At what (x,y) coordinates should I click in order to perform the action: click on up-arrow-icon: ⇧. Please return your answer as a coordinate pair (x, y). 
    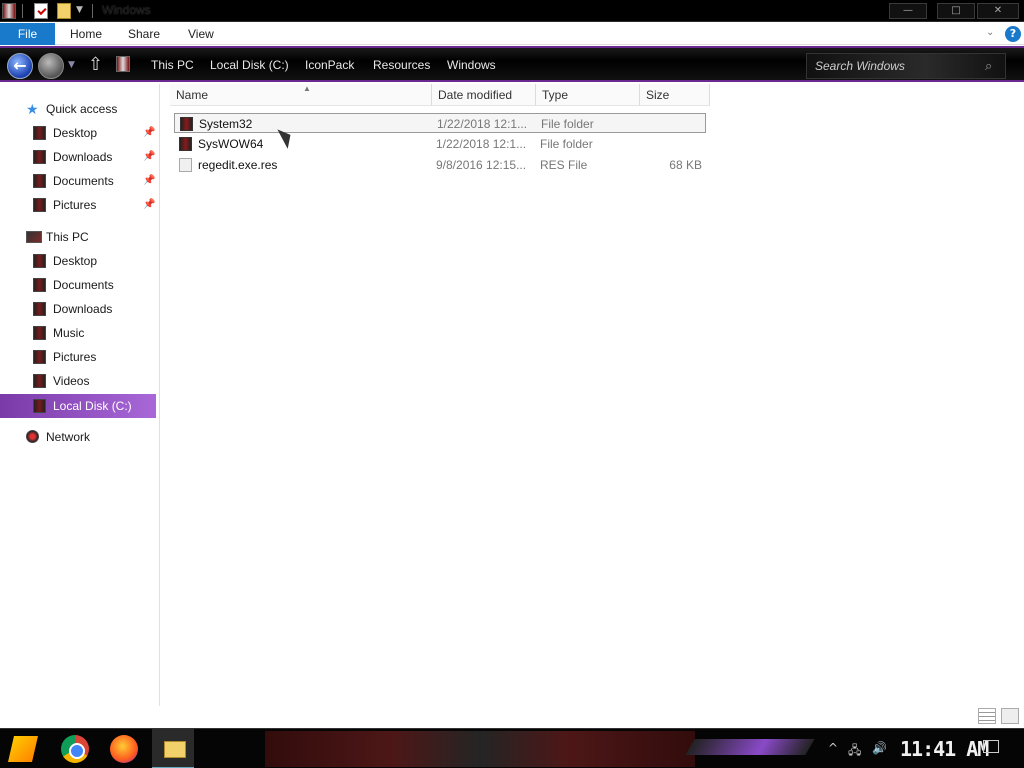
    Looking at the image, I should click on (95, 64).